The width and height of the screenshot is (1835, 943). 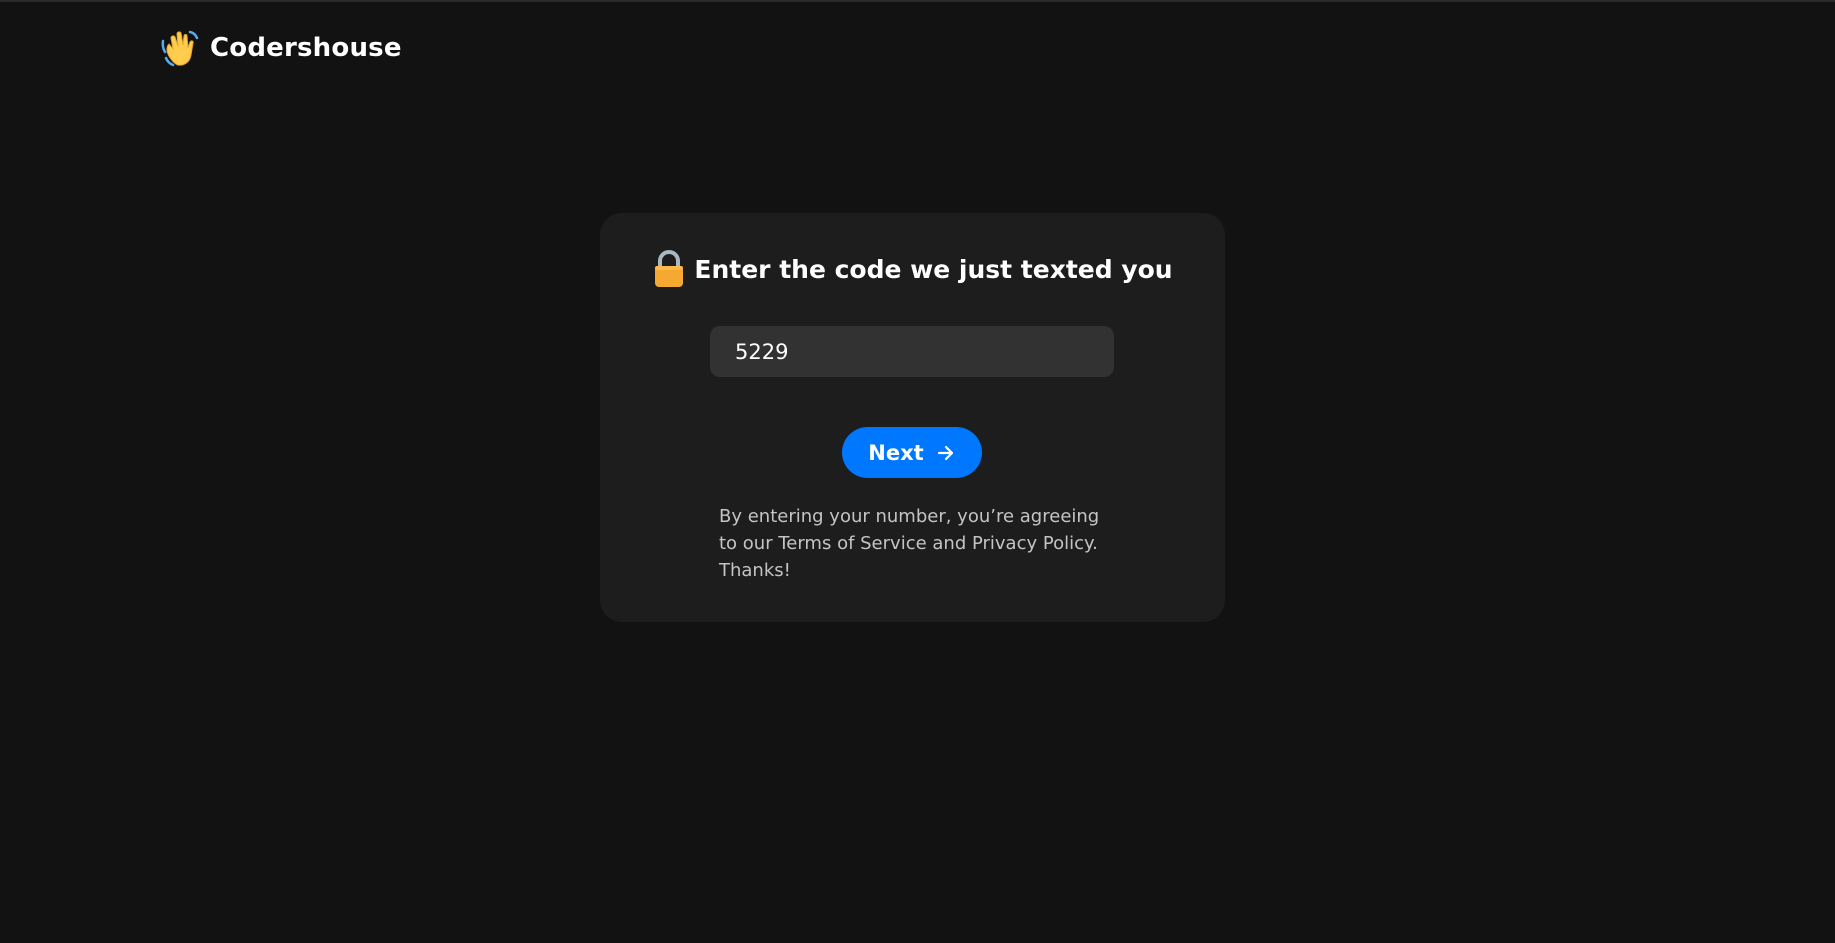 What do you see at coordinates (180, 48) in the screenshot?
I see `waving-hand-icon` at bounding box center [180, 48].